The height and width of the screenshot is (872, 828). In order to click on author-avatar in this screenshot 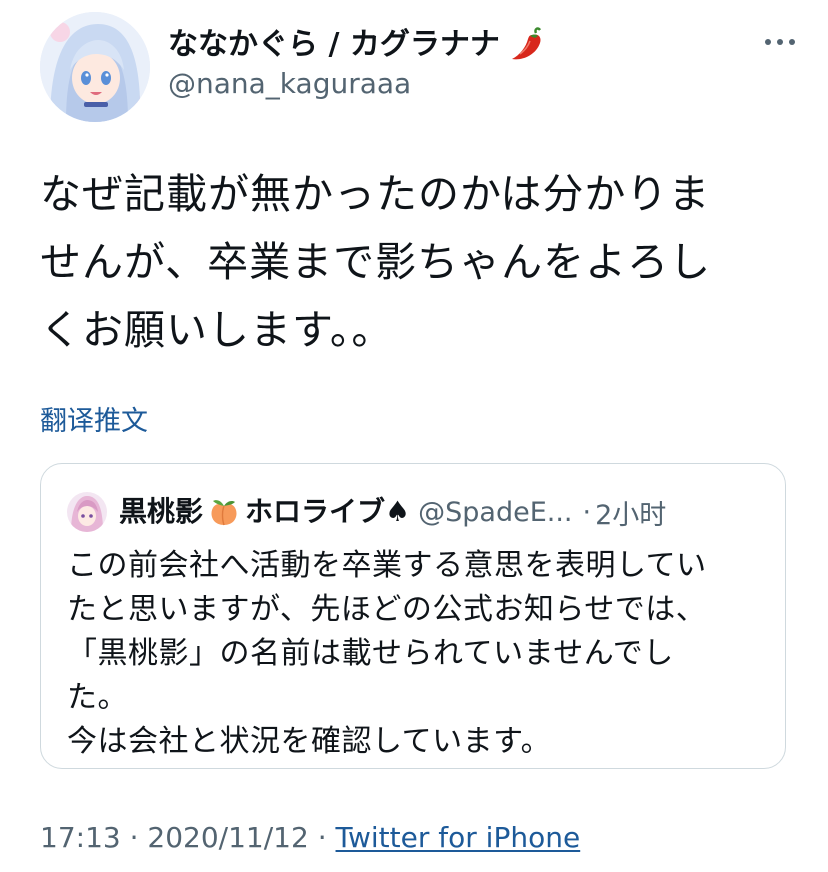, I will do `click(95, 67)`.